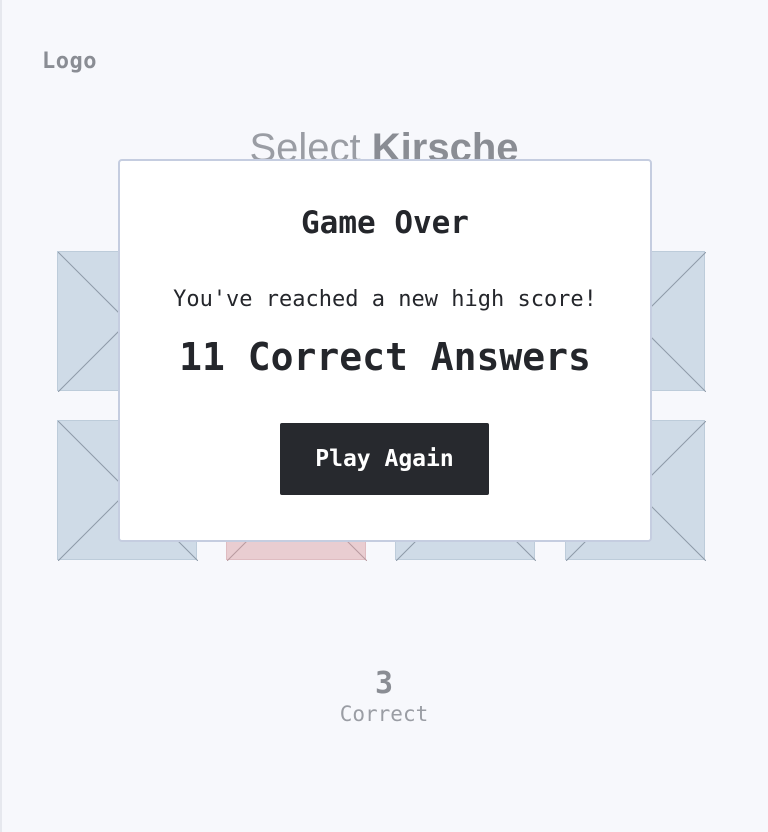  Describe the element at coordinates (69, 61) in the screenshot. I see `logo: Logo` at that location.